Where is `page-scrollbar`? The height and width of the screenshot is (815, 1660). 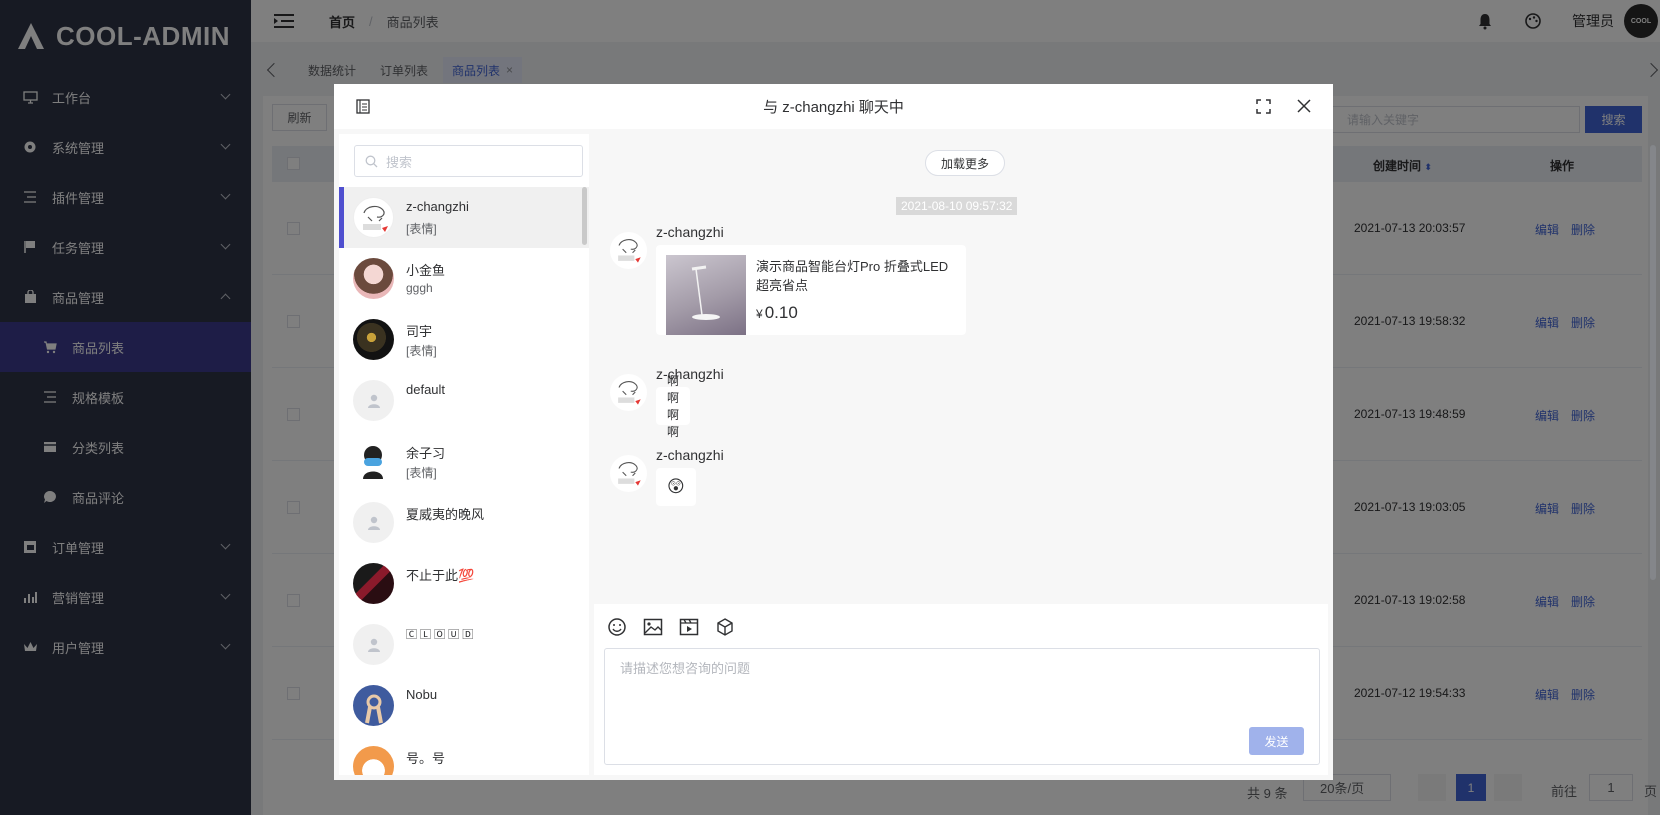
page-scrollbar is located at coordinates (1653, 362).